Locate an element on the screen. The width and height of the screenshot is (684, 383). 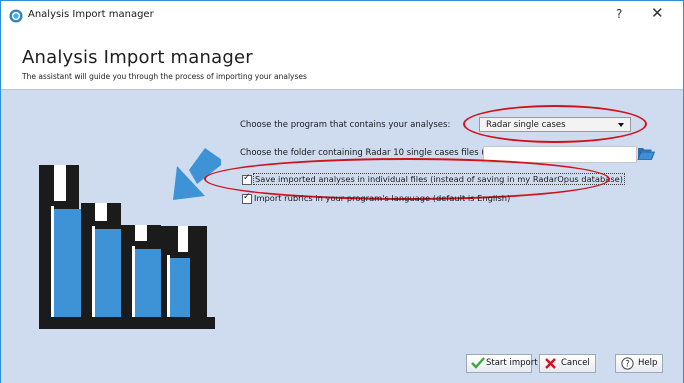
help-label: Help is located at coordinates (648, 363).